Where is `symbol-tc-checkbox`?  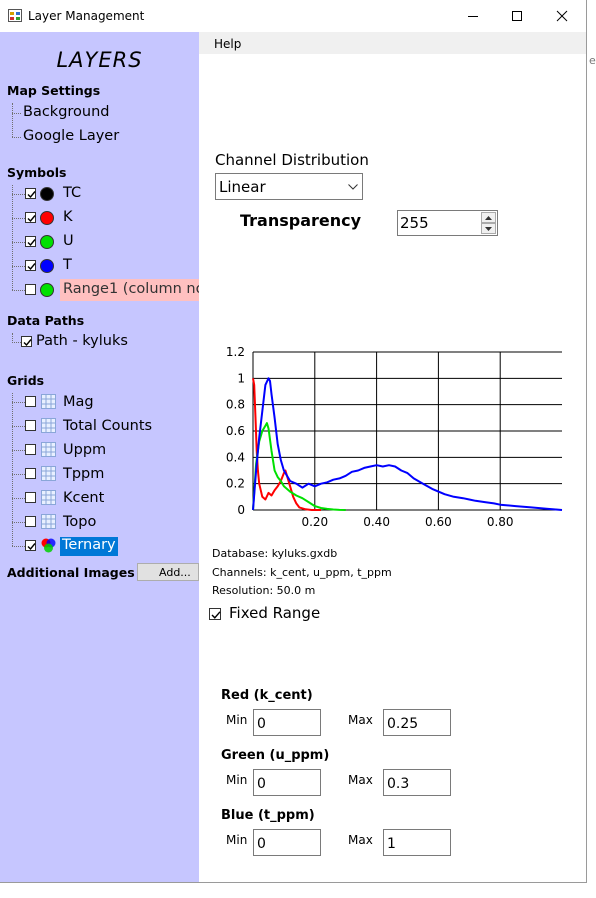 symbol-tc-checkbox is located at coordinates (30, 193).